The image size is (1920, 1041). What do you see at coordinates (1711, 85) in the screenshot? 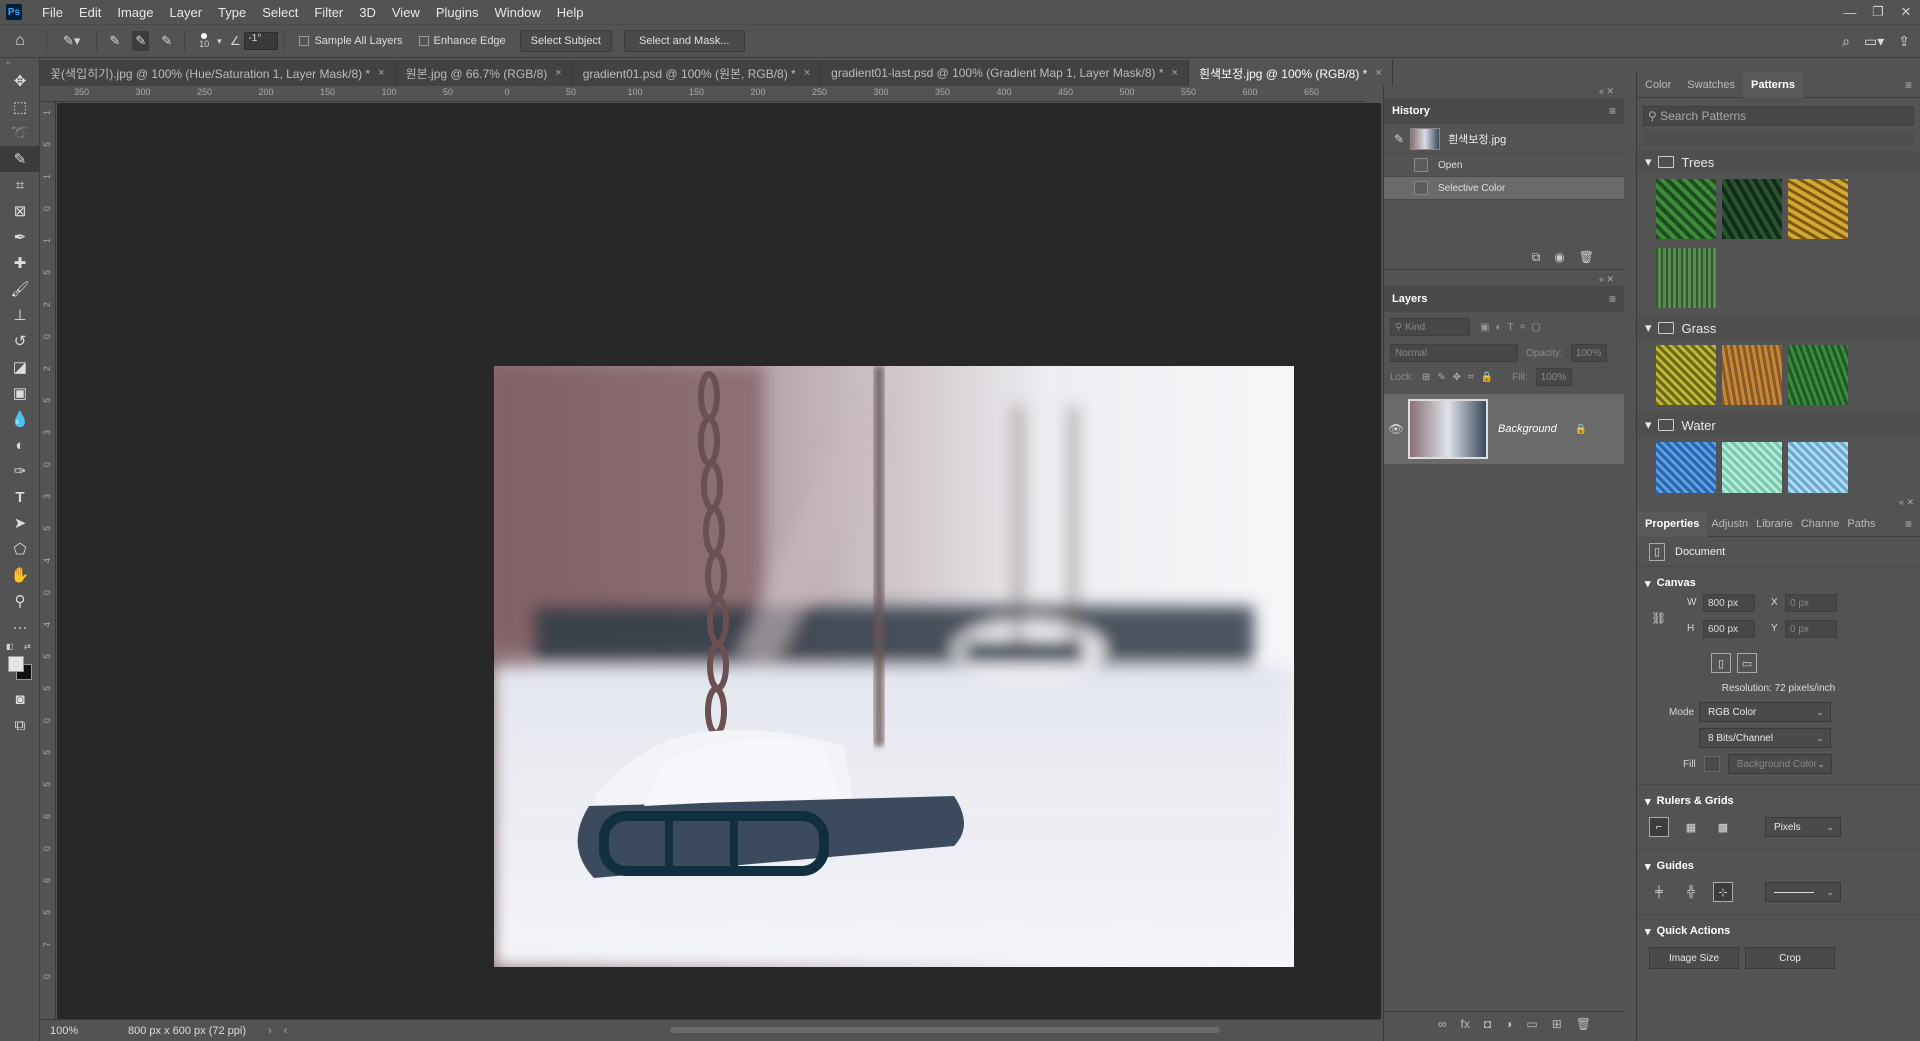
I see `tab-swatches: Swatches` at bounding box center [1711, 85].